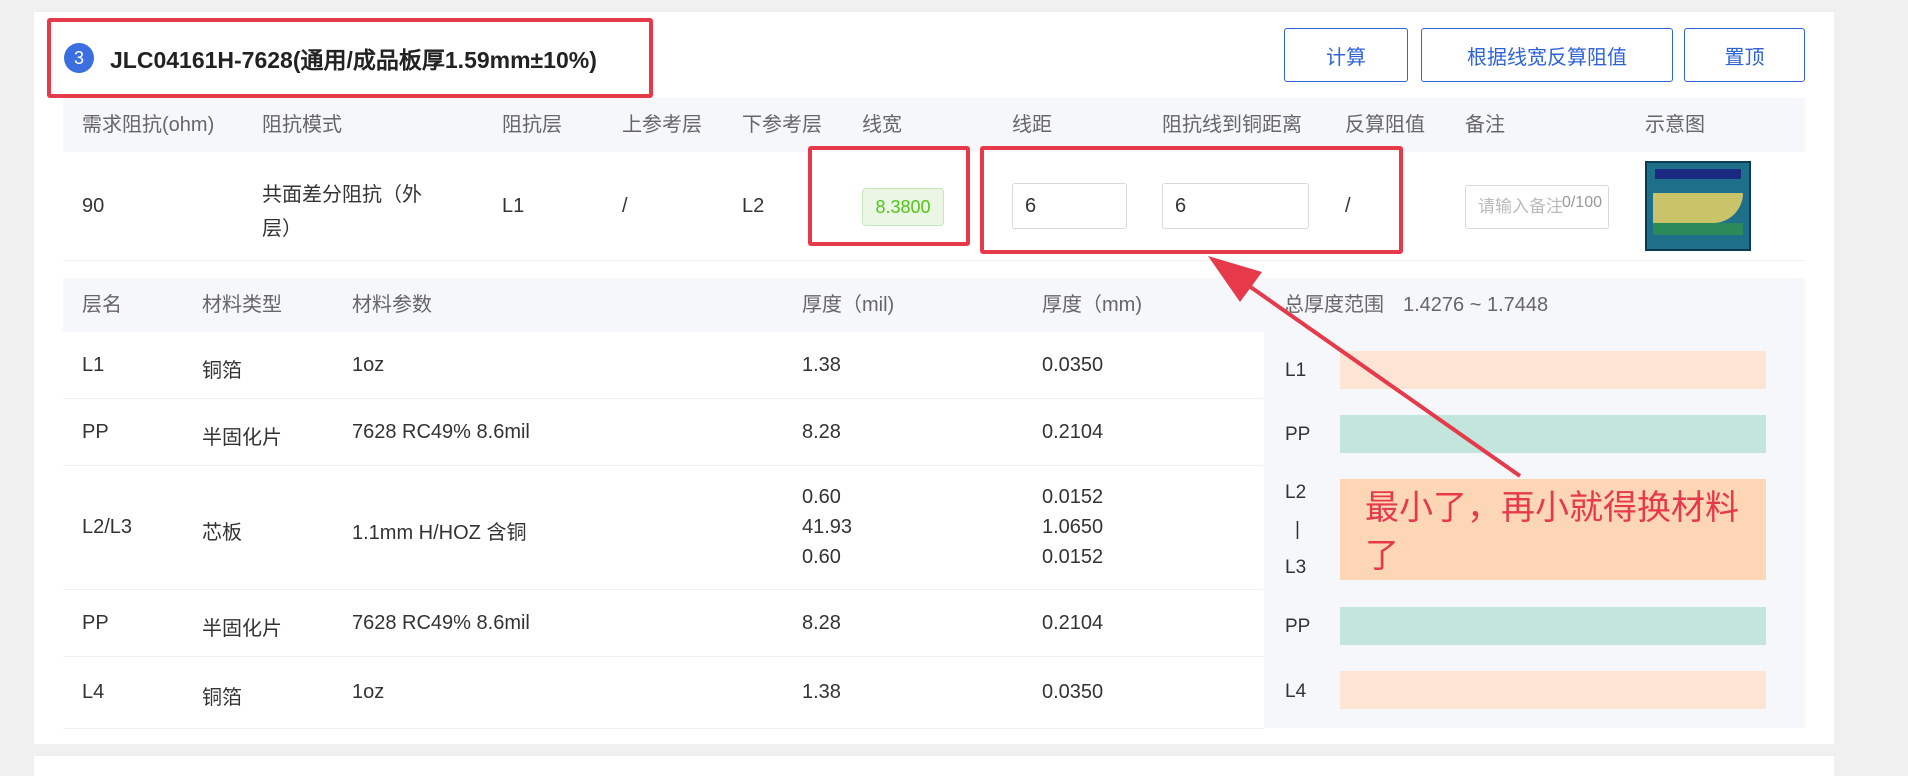  What do you see at coordinates (350, 58) in the screenshot?
I see `title-highlight-box` at bounding box center [350, 58].